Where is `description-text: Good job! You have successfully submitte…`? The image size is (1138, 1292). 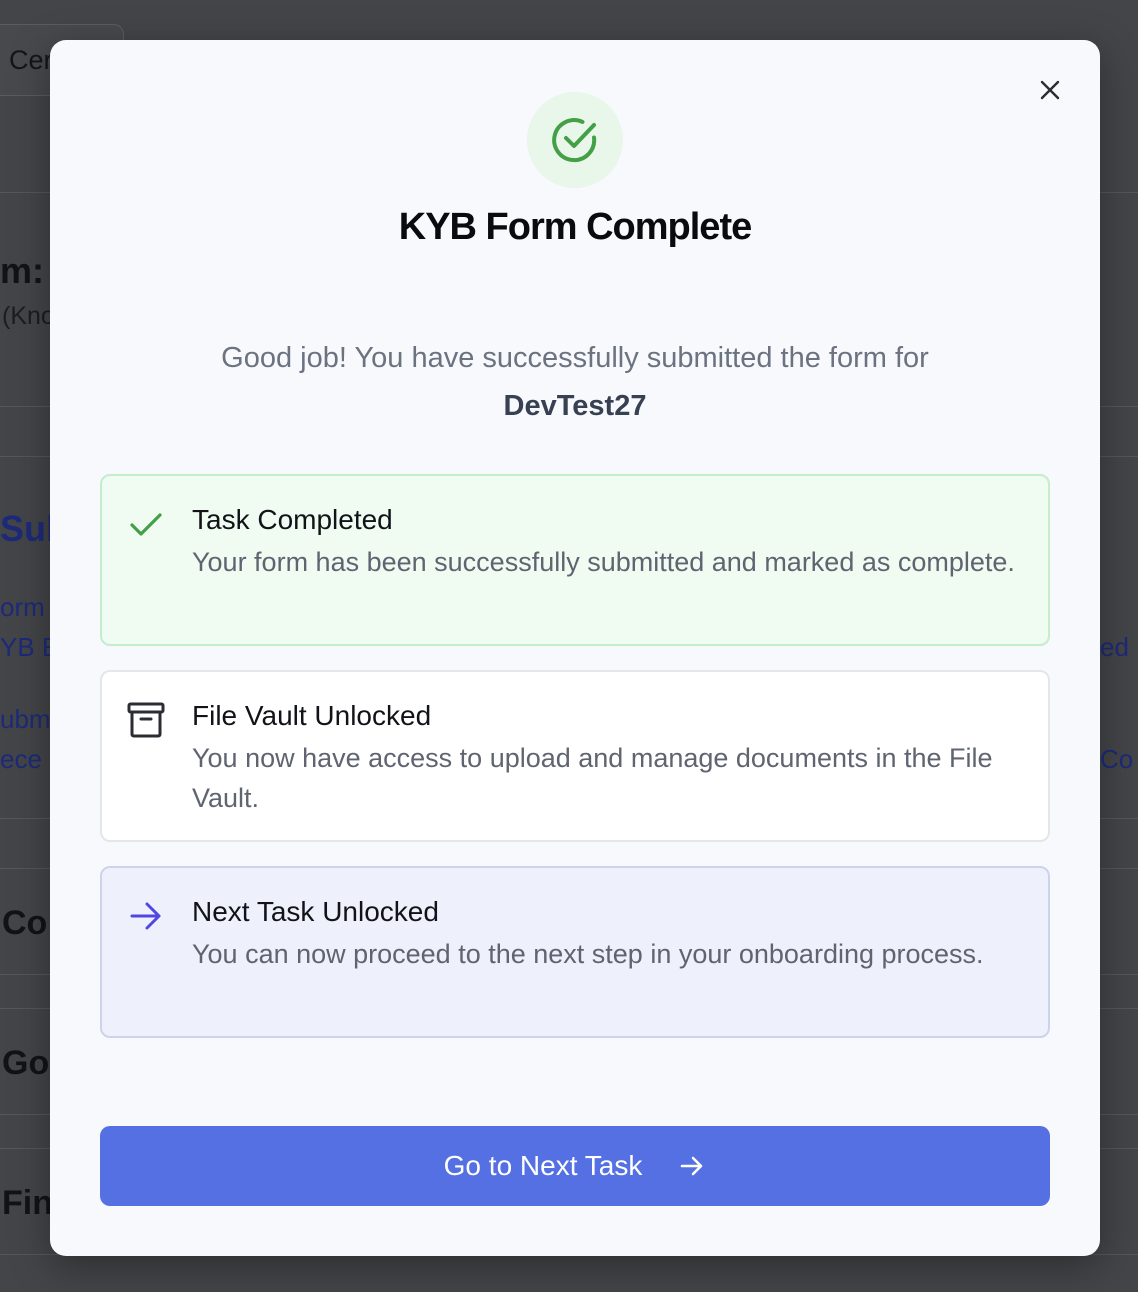
description-text: Good job! You have successfully submitte… is located at coordinates (575, 358).